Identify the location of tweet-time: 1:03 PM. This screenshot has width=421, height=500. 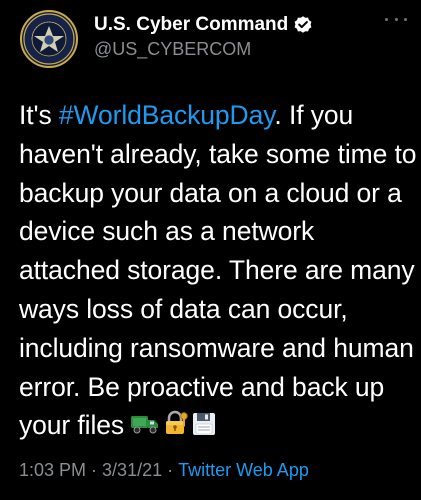
(52, 470).